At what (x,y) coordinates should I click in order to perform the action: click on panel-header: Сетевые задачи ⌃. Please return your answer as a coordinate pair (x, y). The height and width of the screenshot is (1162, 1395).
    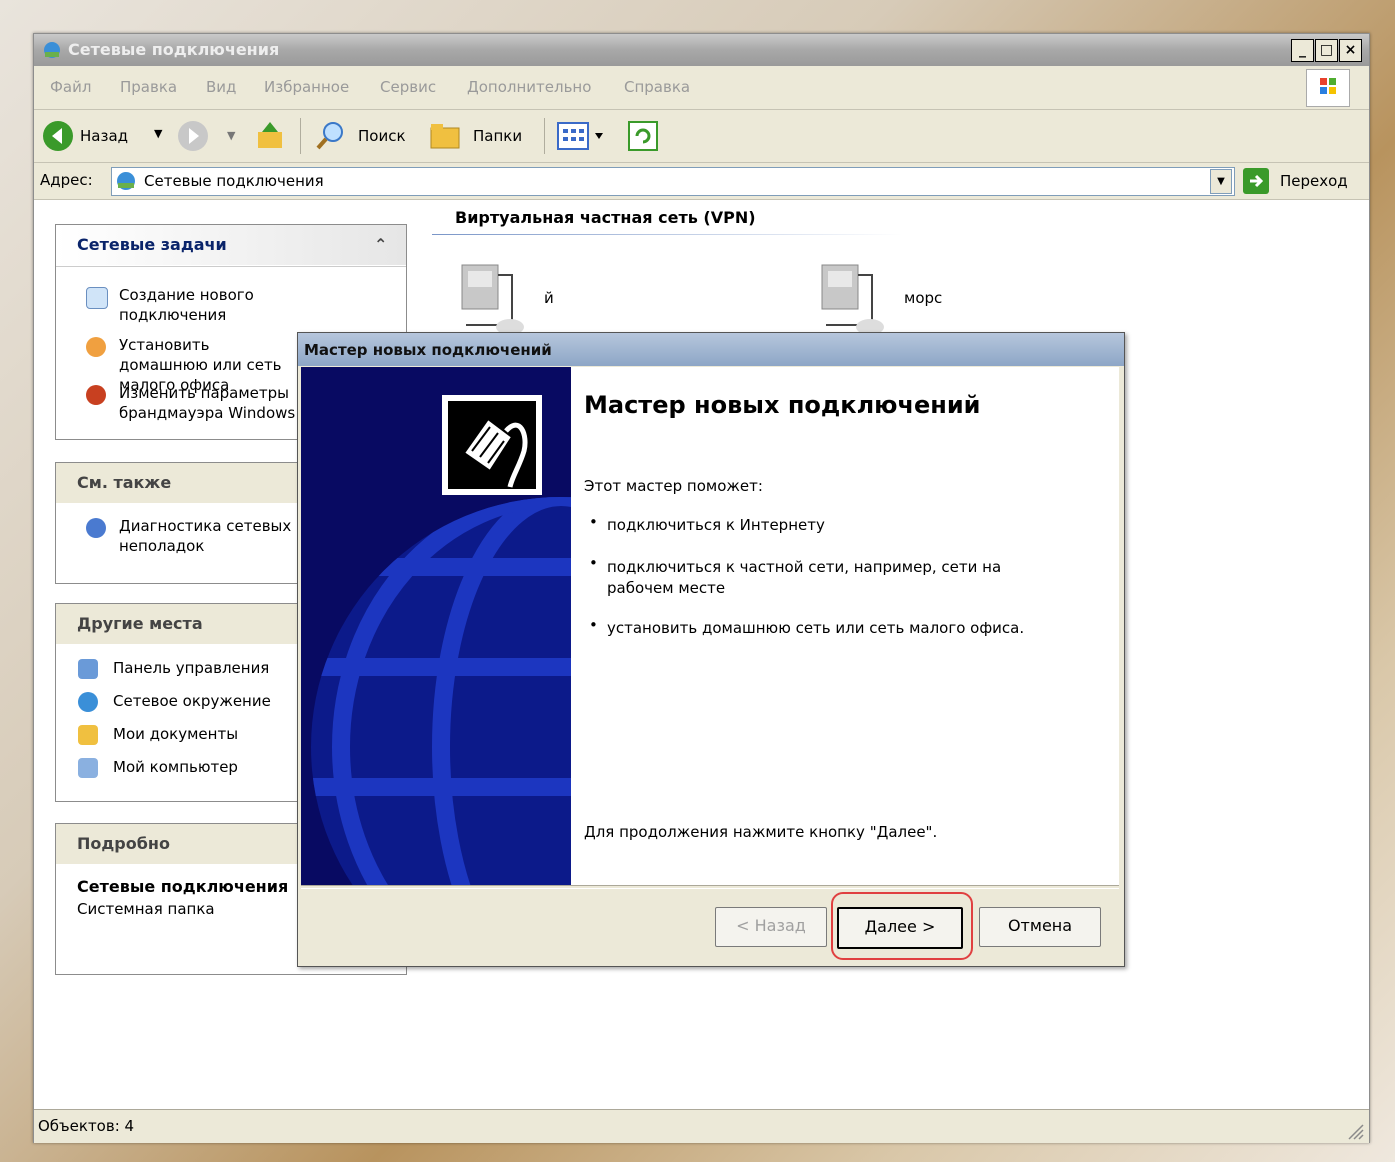
    Looking at the image, I should click on (231, 245).